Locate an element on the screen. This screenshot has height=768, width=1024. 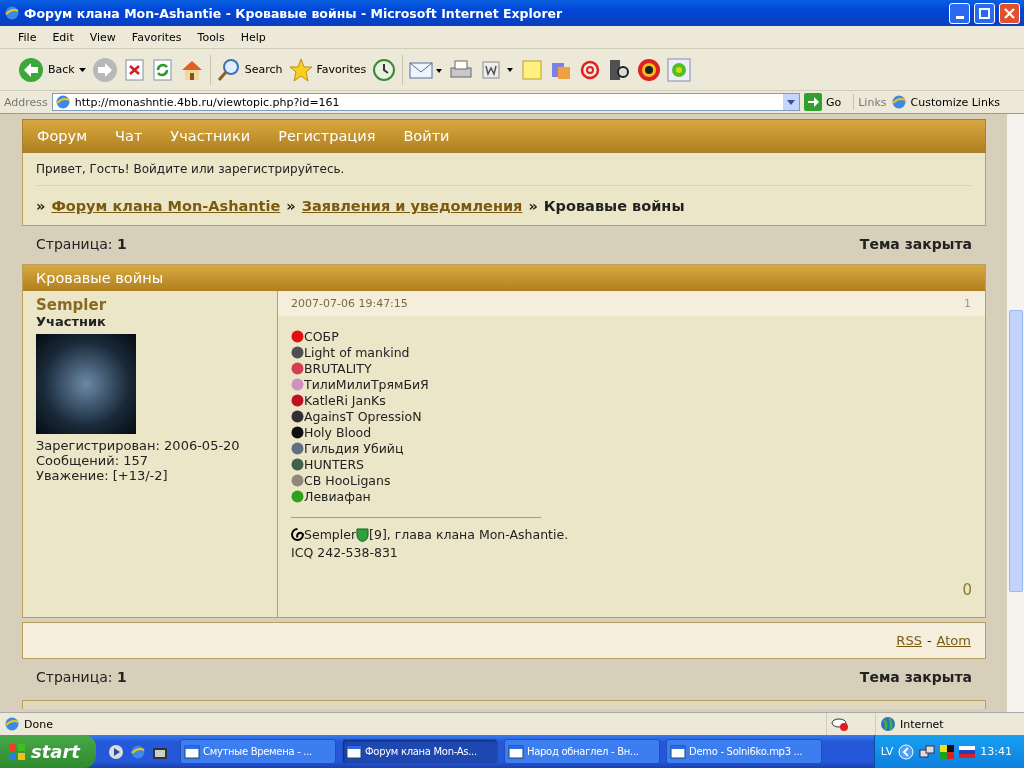
network-icon is located at coordinates (927, 751).